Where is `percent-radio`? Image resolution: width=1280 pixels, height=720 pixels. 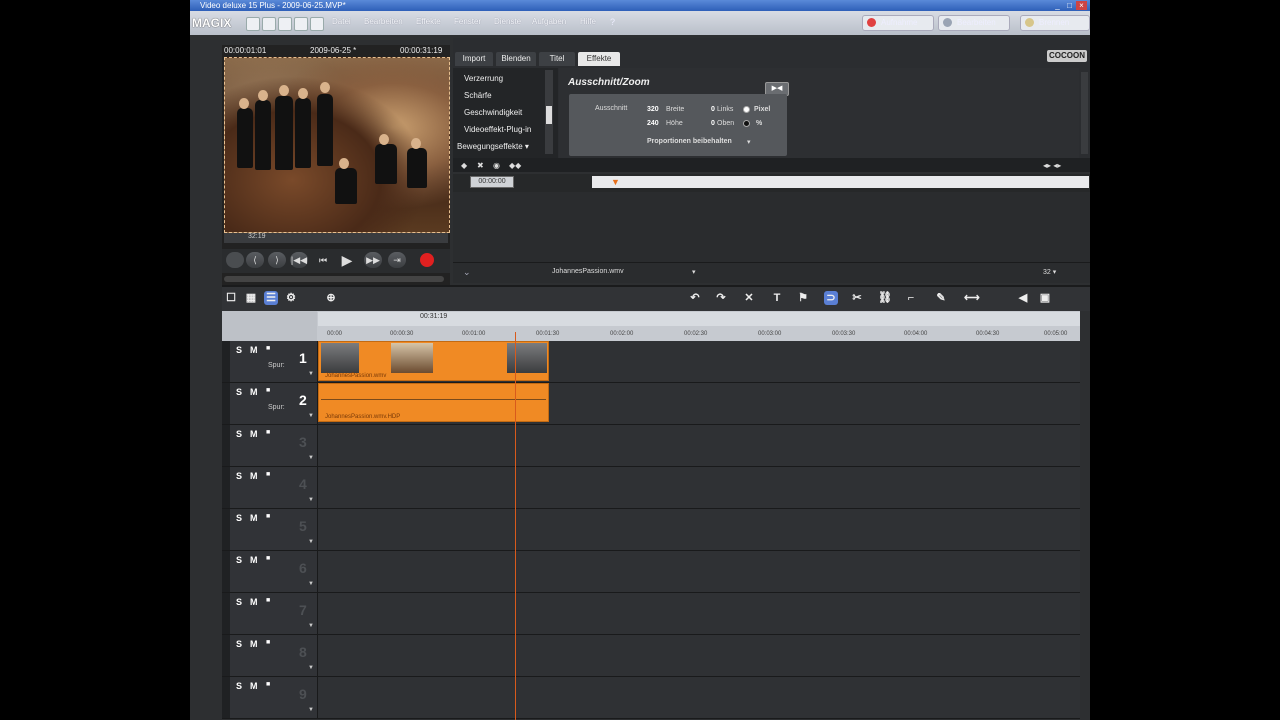
percent-radio is located at coordinates (746, 123).